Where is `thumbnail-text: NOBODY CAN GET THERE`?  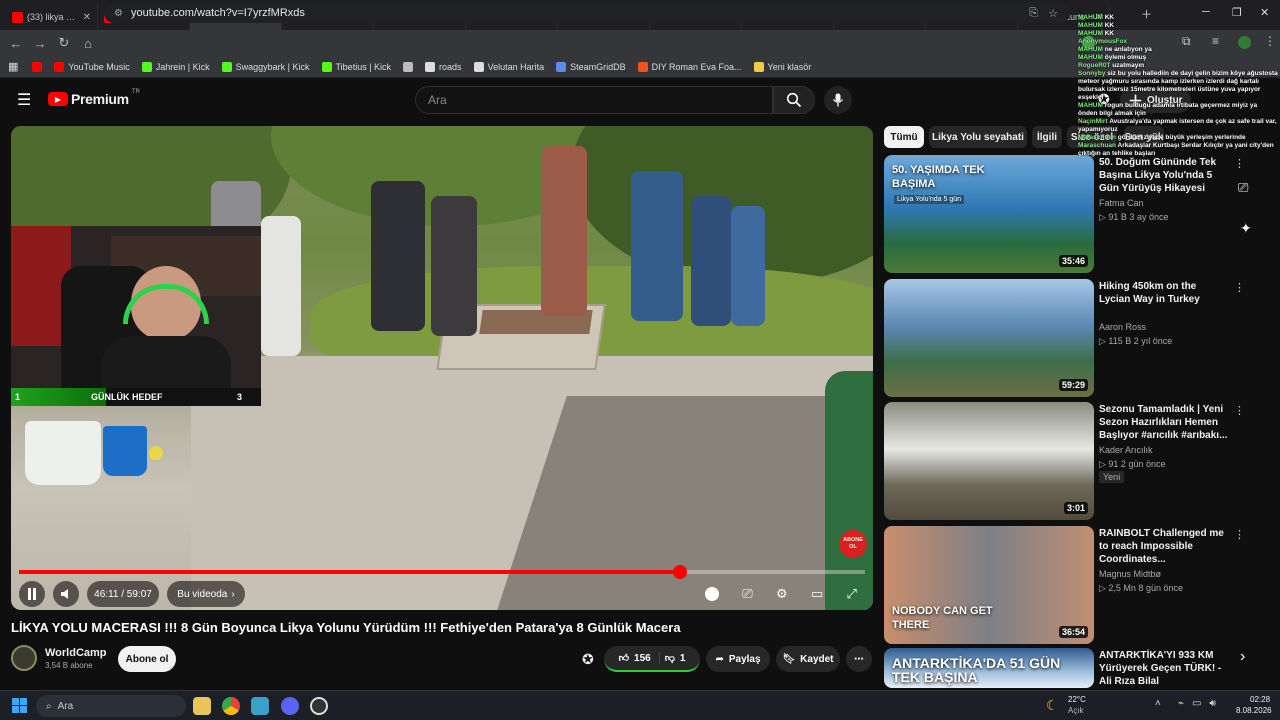
thumbnail-text: NOBODY CAN GET THERE is located at coordinates (942, 618).